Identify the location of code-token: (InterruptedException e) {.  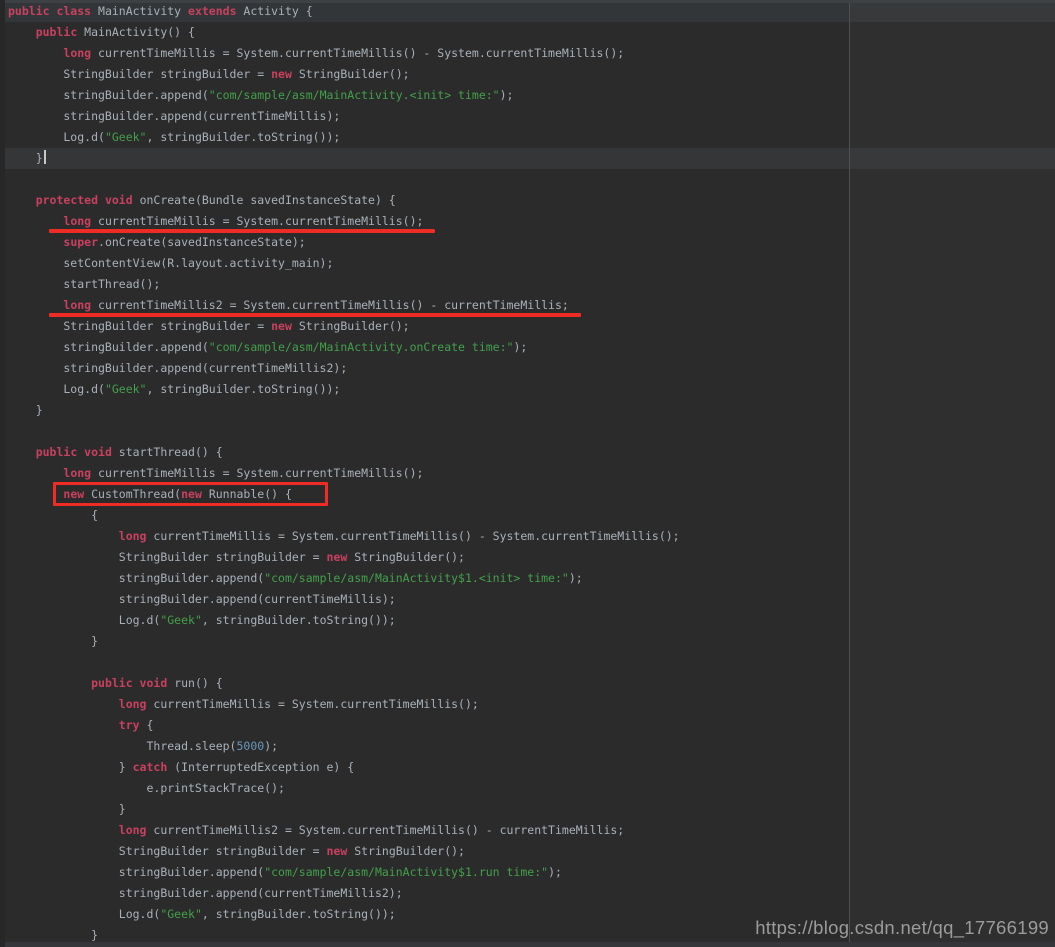
(264, 767).